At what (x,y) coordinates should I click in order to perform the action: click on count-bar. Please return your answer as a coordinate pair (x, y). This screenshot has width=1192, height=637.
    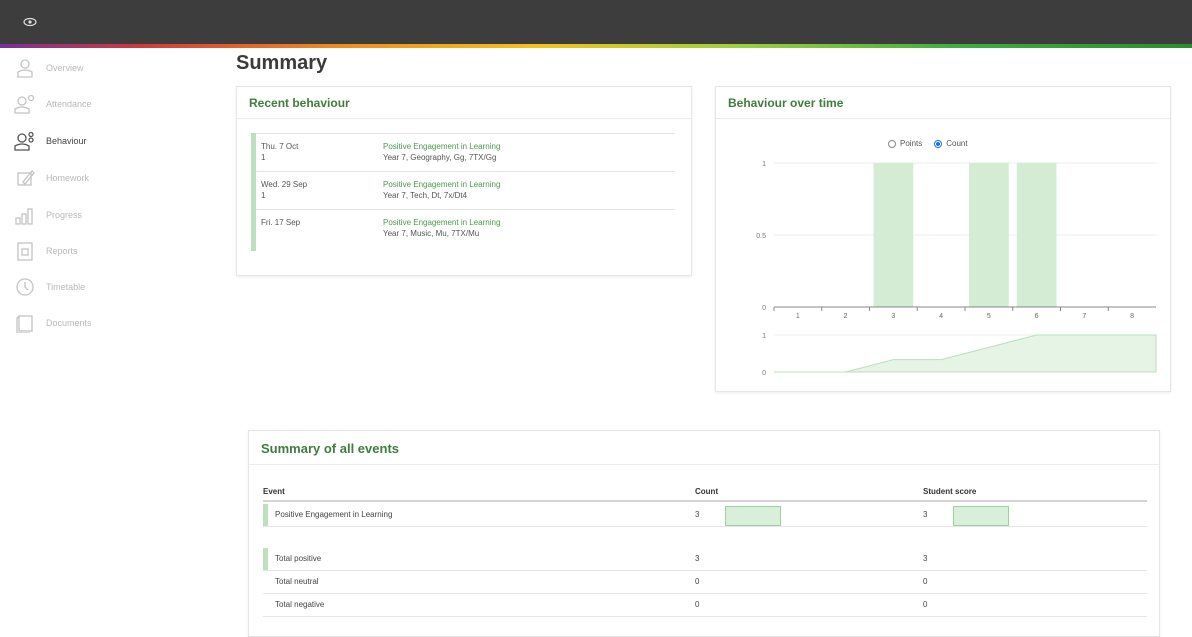
    Looking at the image, I should click on (753, 516).